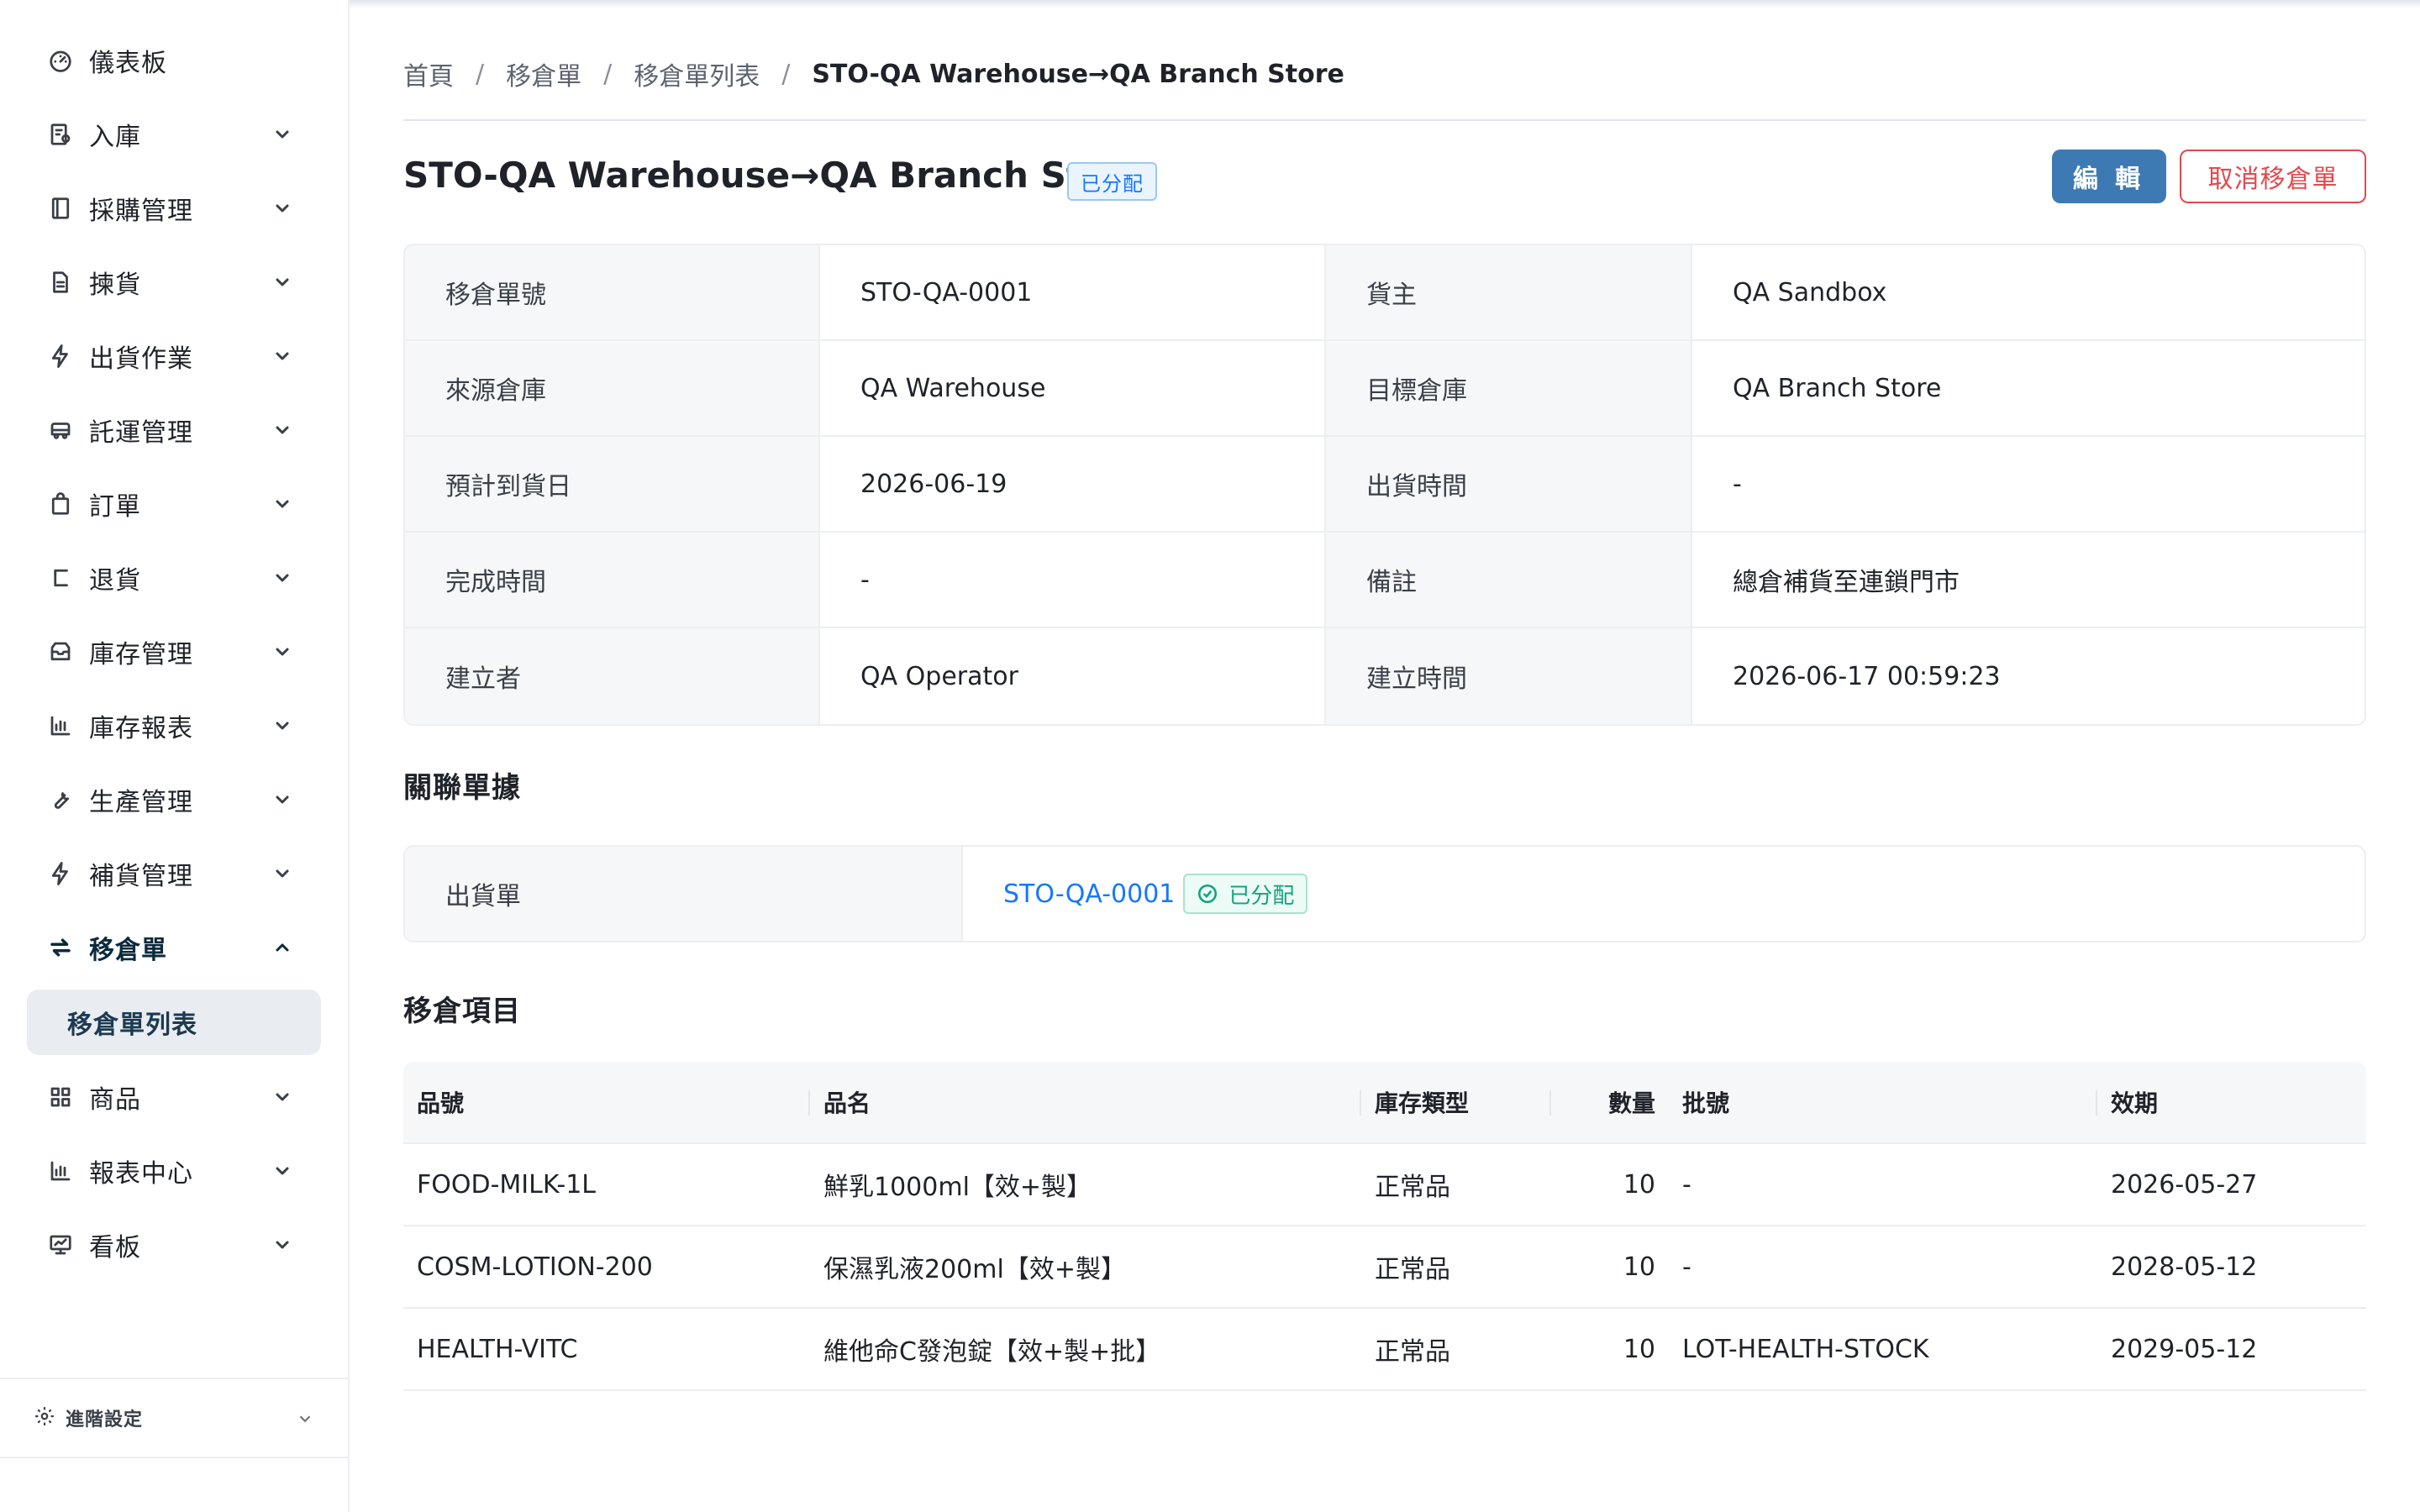 Image resolution: width=2420 pixels, height=1512 pixels. What do you see at coordinates (283, 947) in the screenshot?
I see `chevron-up-icon` at bounding box center [283, 947].